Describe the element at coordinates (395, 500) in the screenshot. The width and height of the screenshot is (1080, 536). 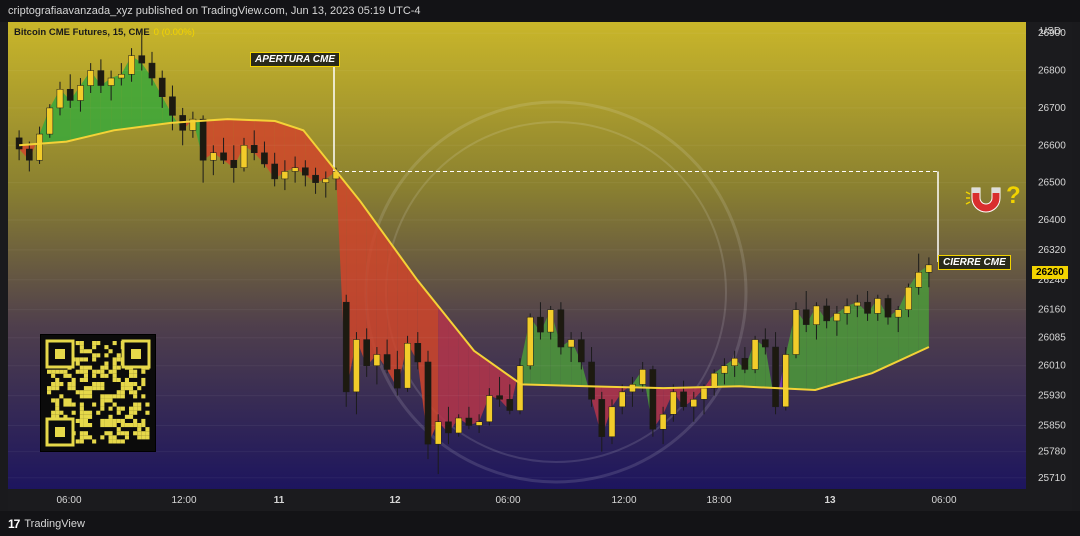
I see `x-tick-label: 12` at that location.